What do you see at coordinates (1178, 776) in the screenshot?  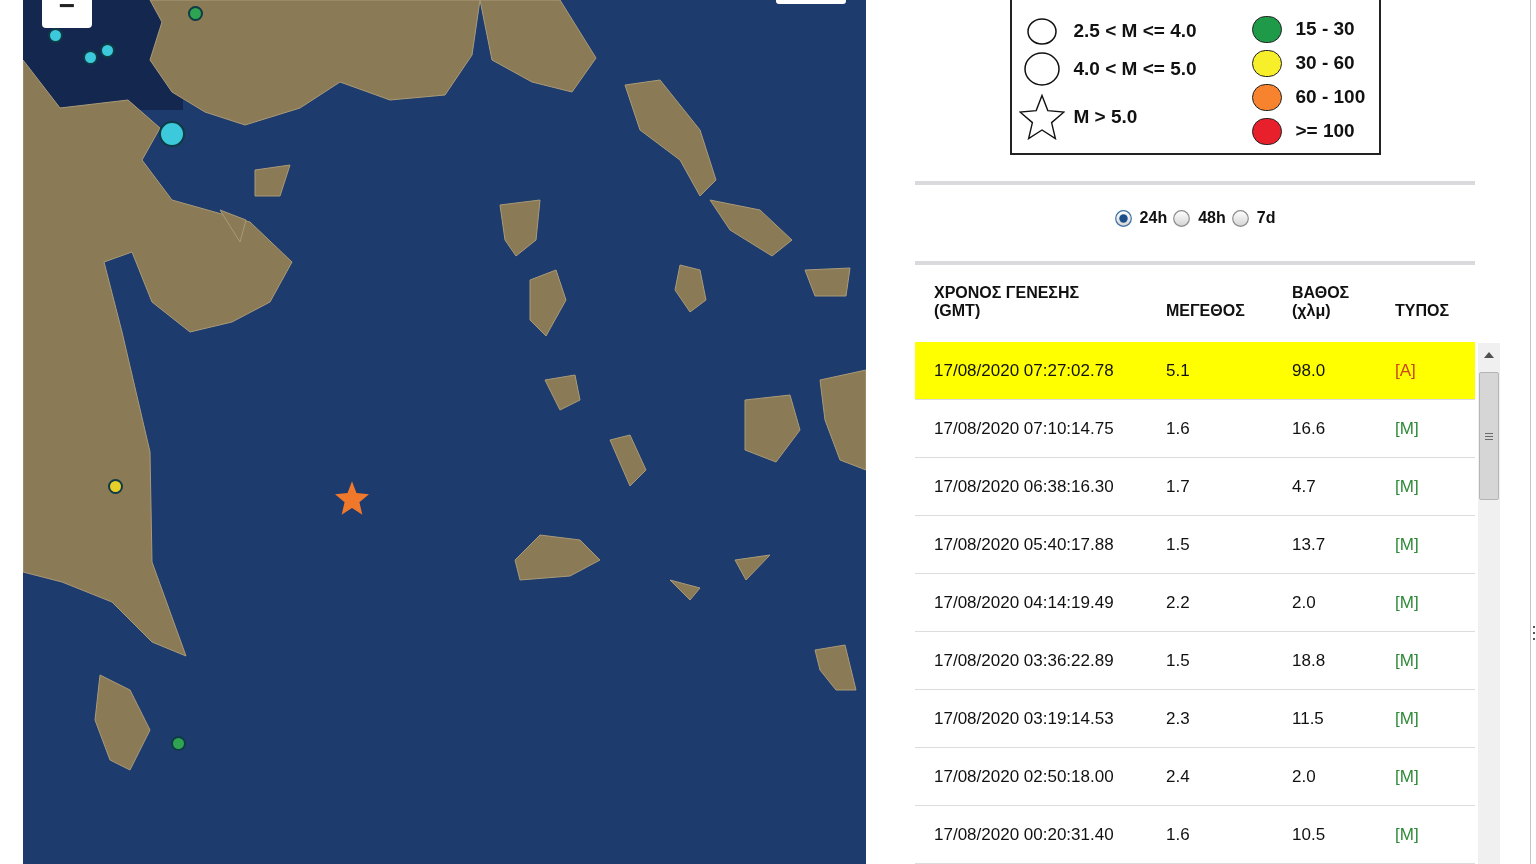 I see `table-cell-text: 2.4` at bounding box center [1178, 776].